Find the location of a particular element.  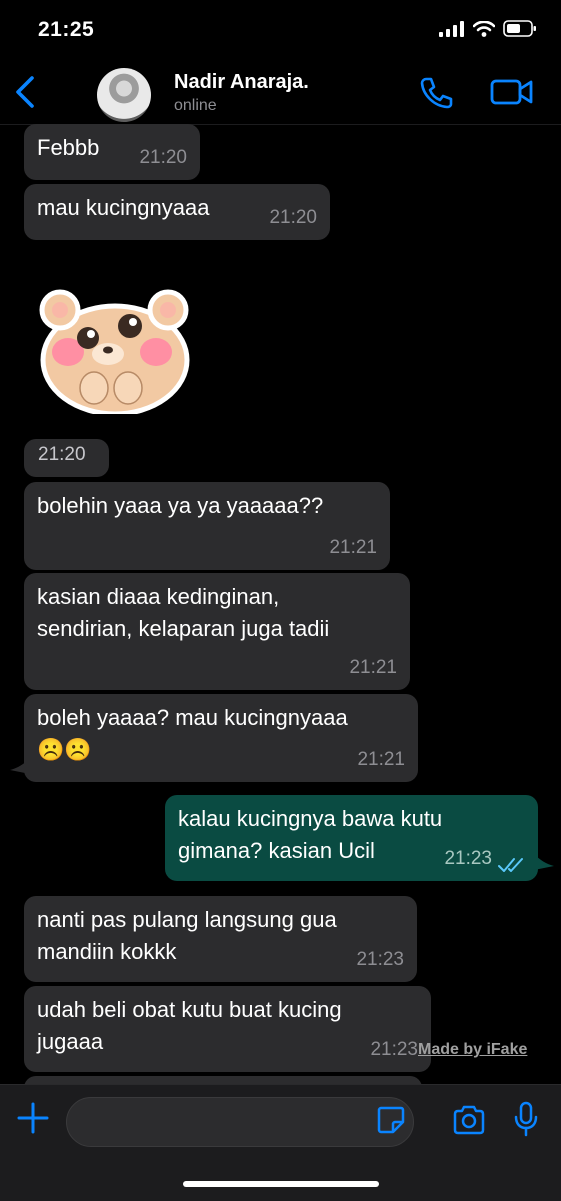

message-bubble: mau kucingnyaaa 21:20 is located at coordinates (177, 212).